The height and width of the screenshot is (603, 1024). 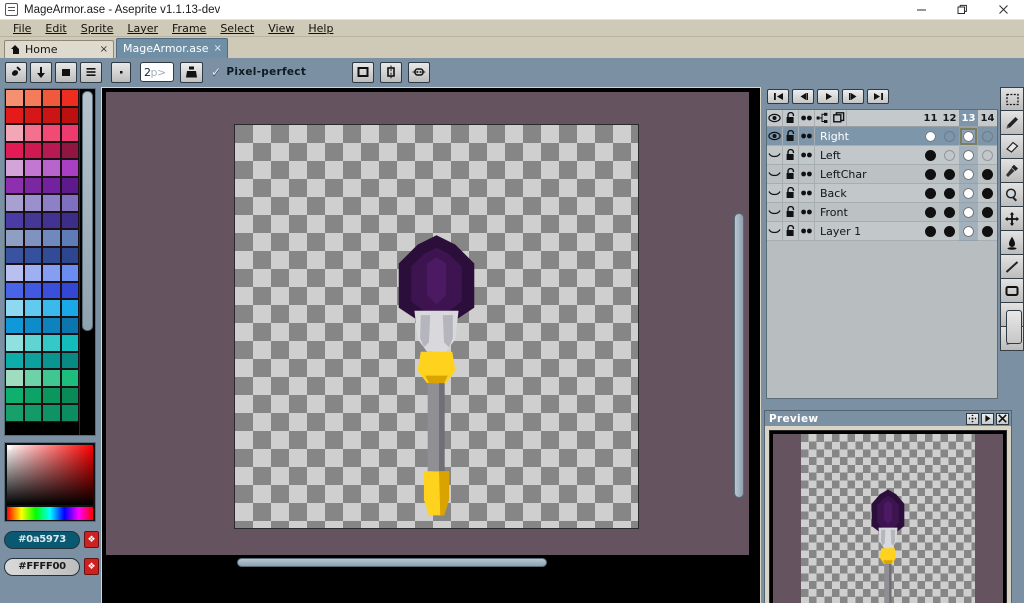 I want to click on layer-name: Right, so click(x=868, y=136).